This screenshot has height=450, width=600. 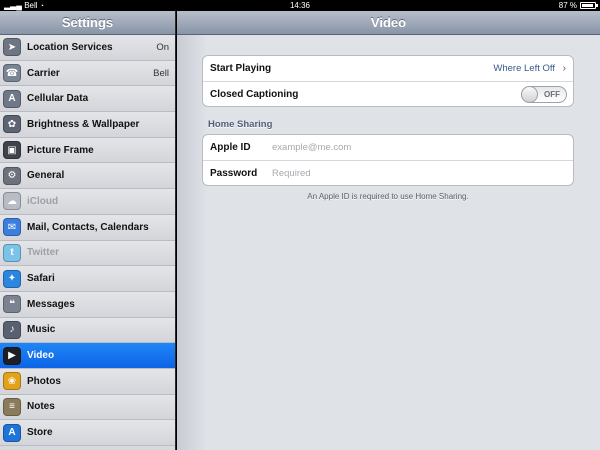 What do you see at coordinates (529, 94) in the screenshot?
I see `toggle-knob` at bounding box center [529, 94].